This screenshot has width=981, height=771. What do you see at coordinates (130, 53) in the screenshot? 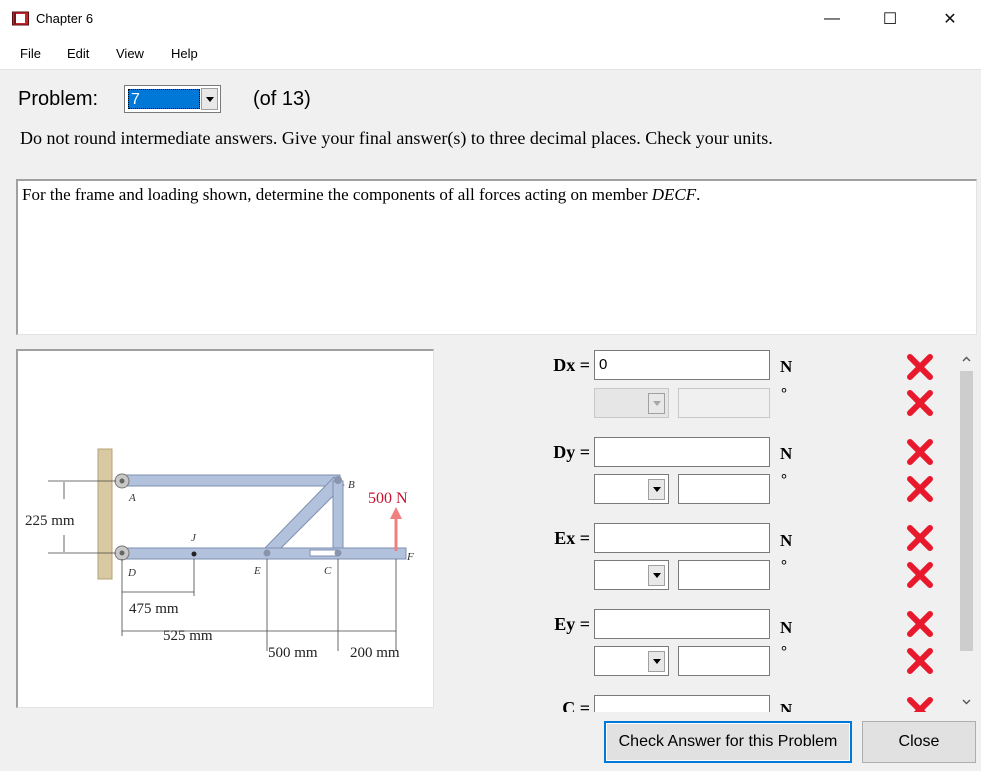
I see `menu-view: View` at bounding box center [130, 53].